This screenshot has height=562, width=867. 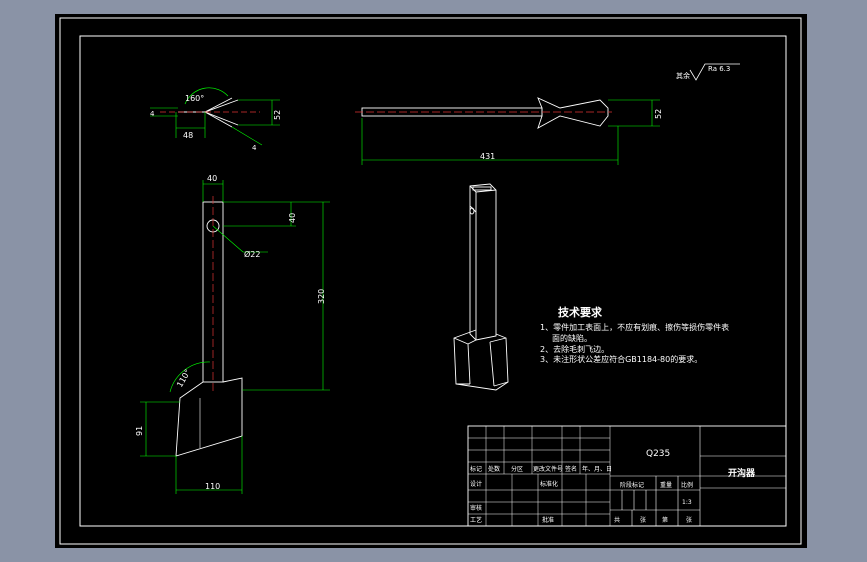 I want to click on roughness-value: Ra 6.3, so click(x=719, y=69).